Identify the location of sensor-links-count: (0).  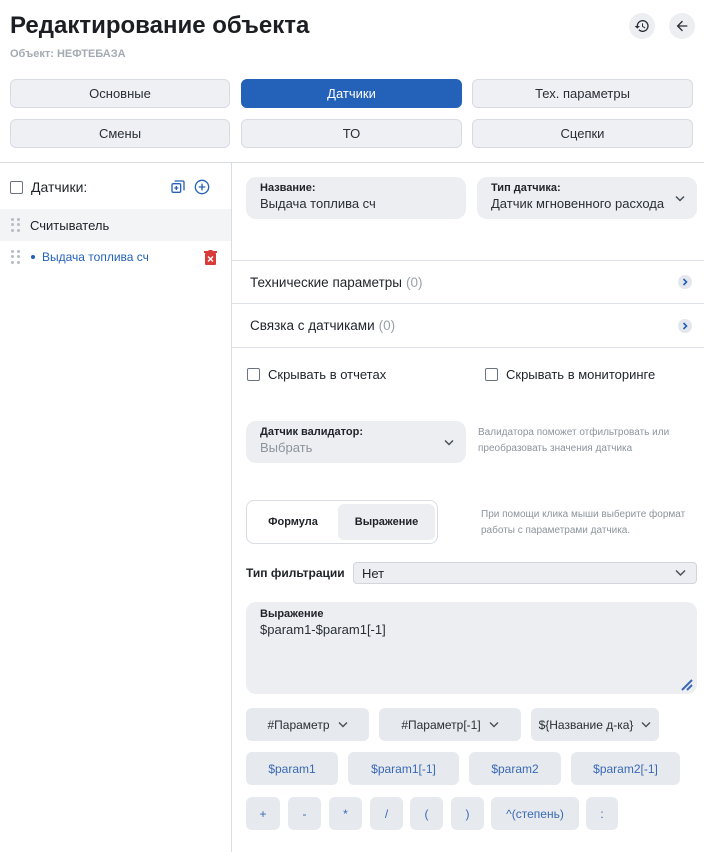
(387, 325).